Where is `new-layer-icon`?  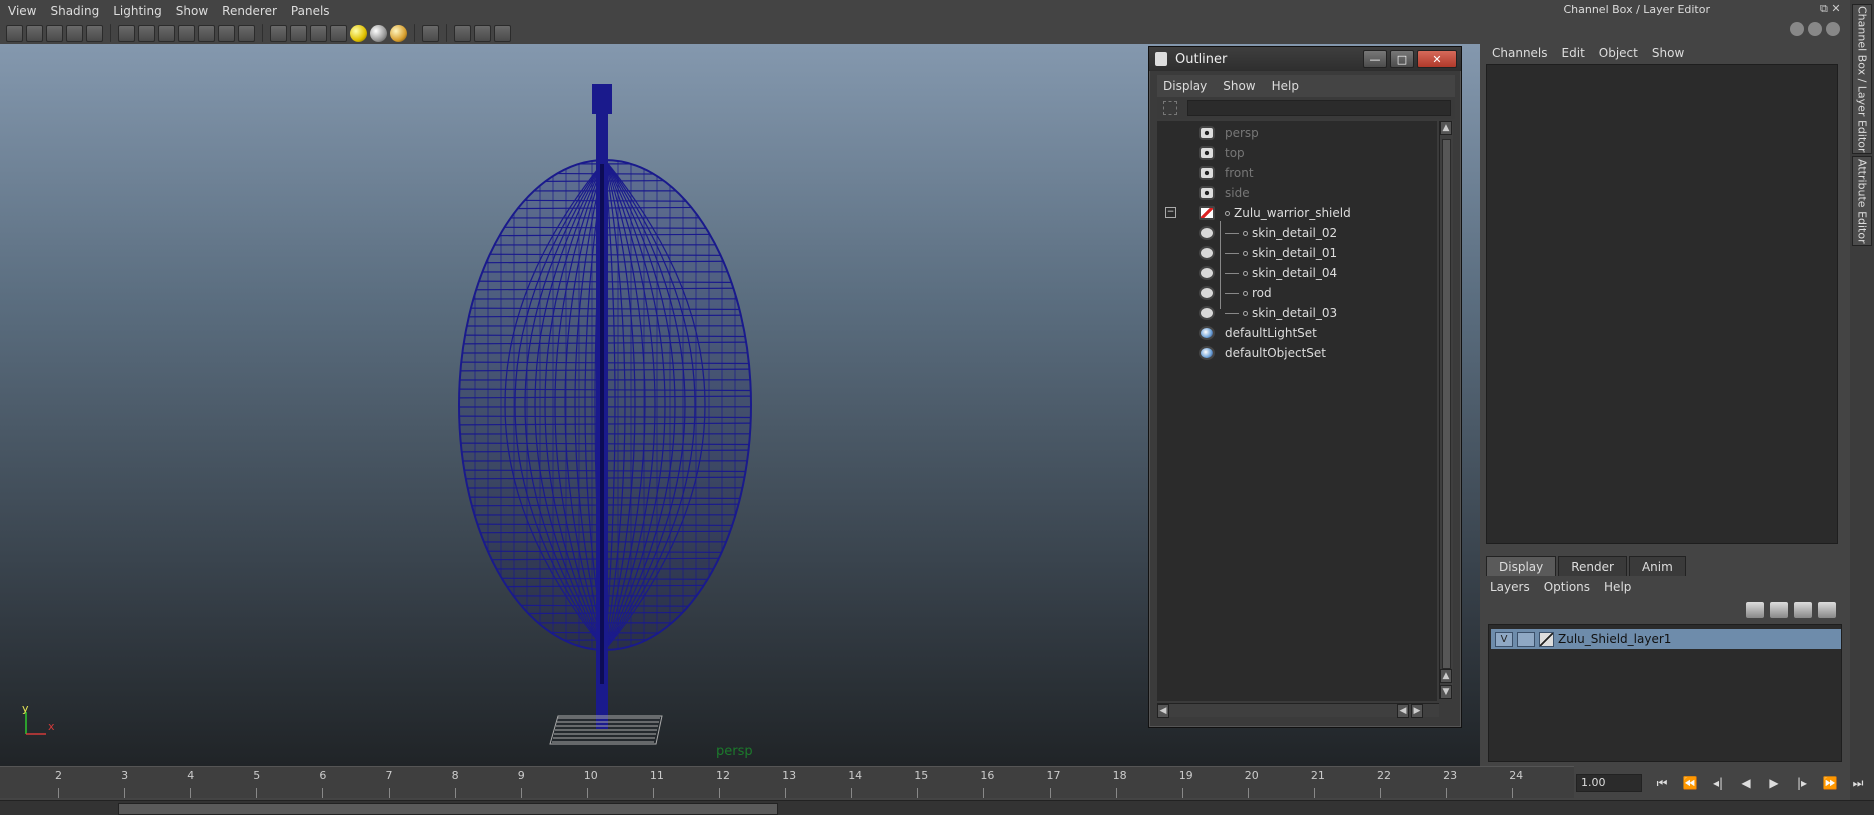 new-layer-icon is located at coordinates (1803, 610).